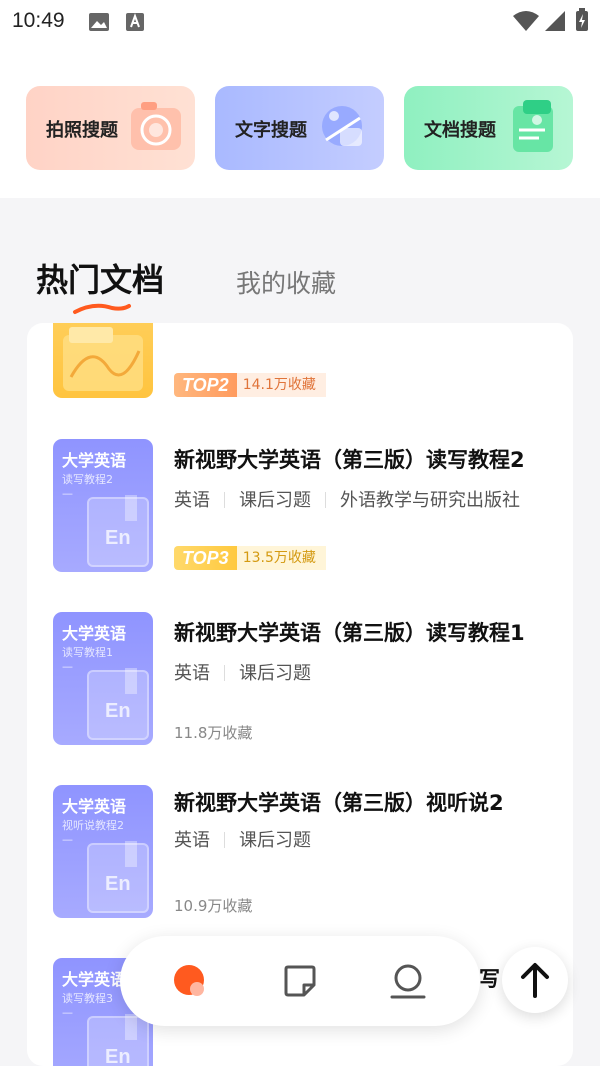 This screenshot has height=1066, width=600. I want to click on document-cover, so click(103, 360).